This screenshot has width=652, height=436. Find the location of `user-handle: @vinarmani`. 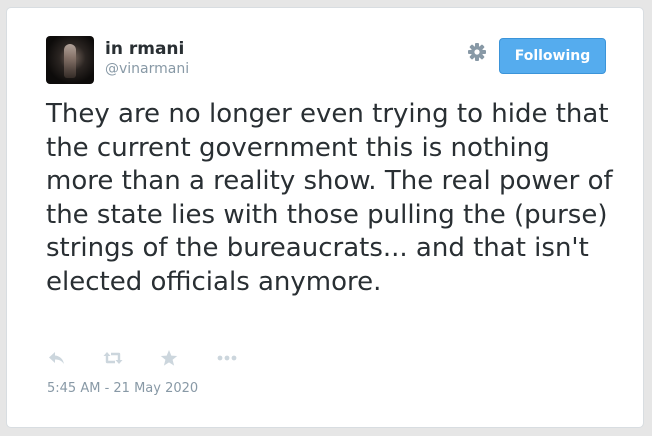

user-handle: @vinarmani is located at coordinates (147, 69).